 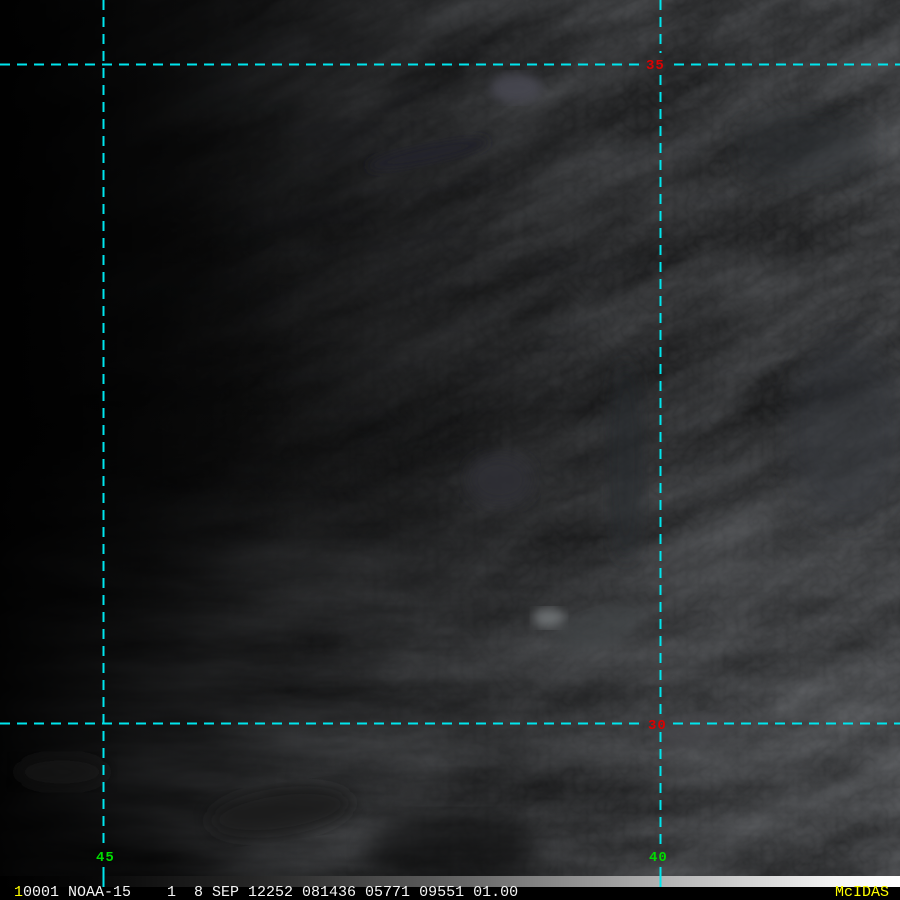 What do you see at coordinates (19, 892) in the screenshot?
I see `frame-number: 1` at bounding box center [19, 892].